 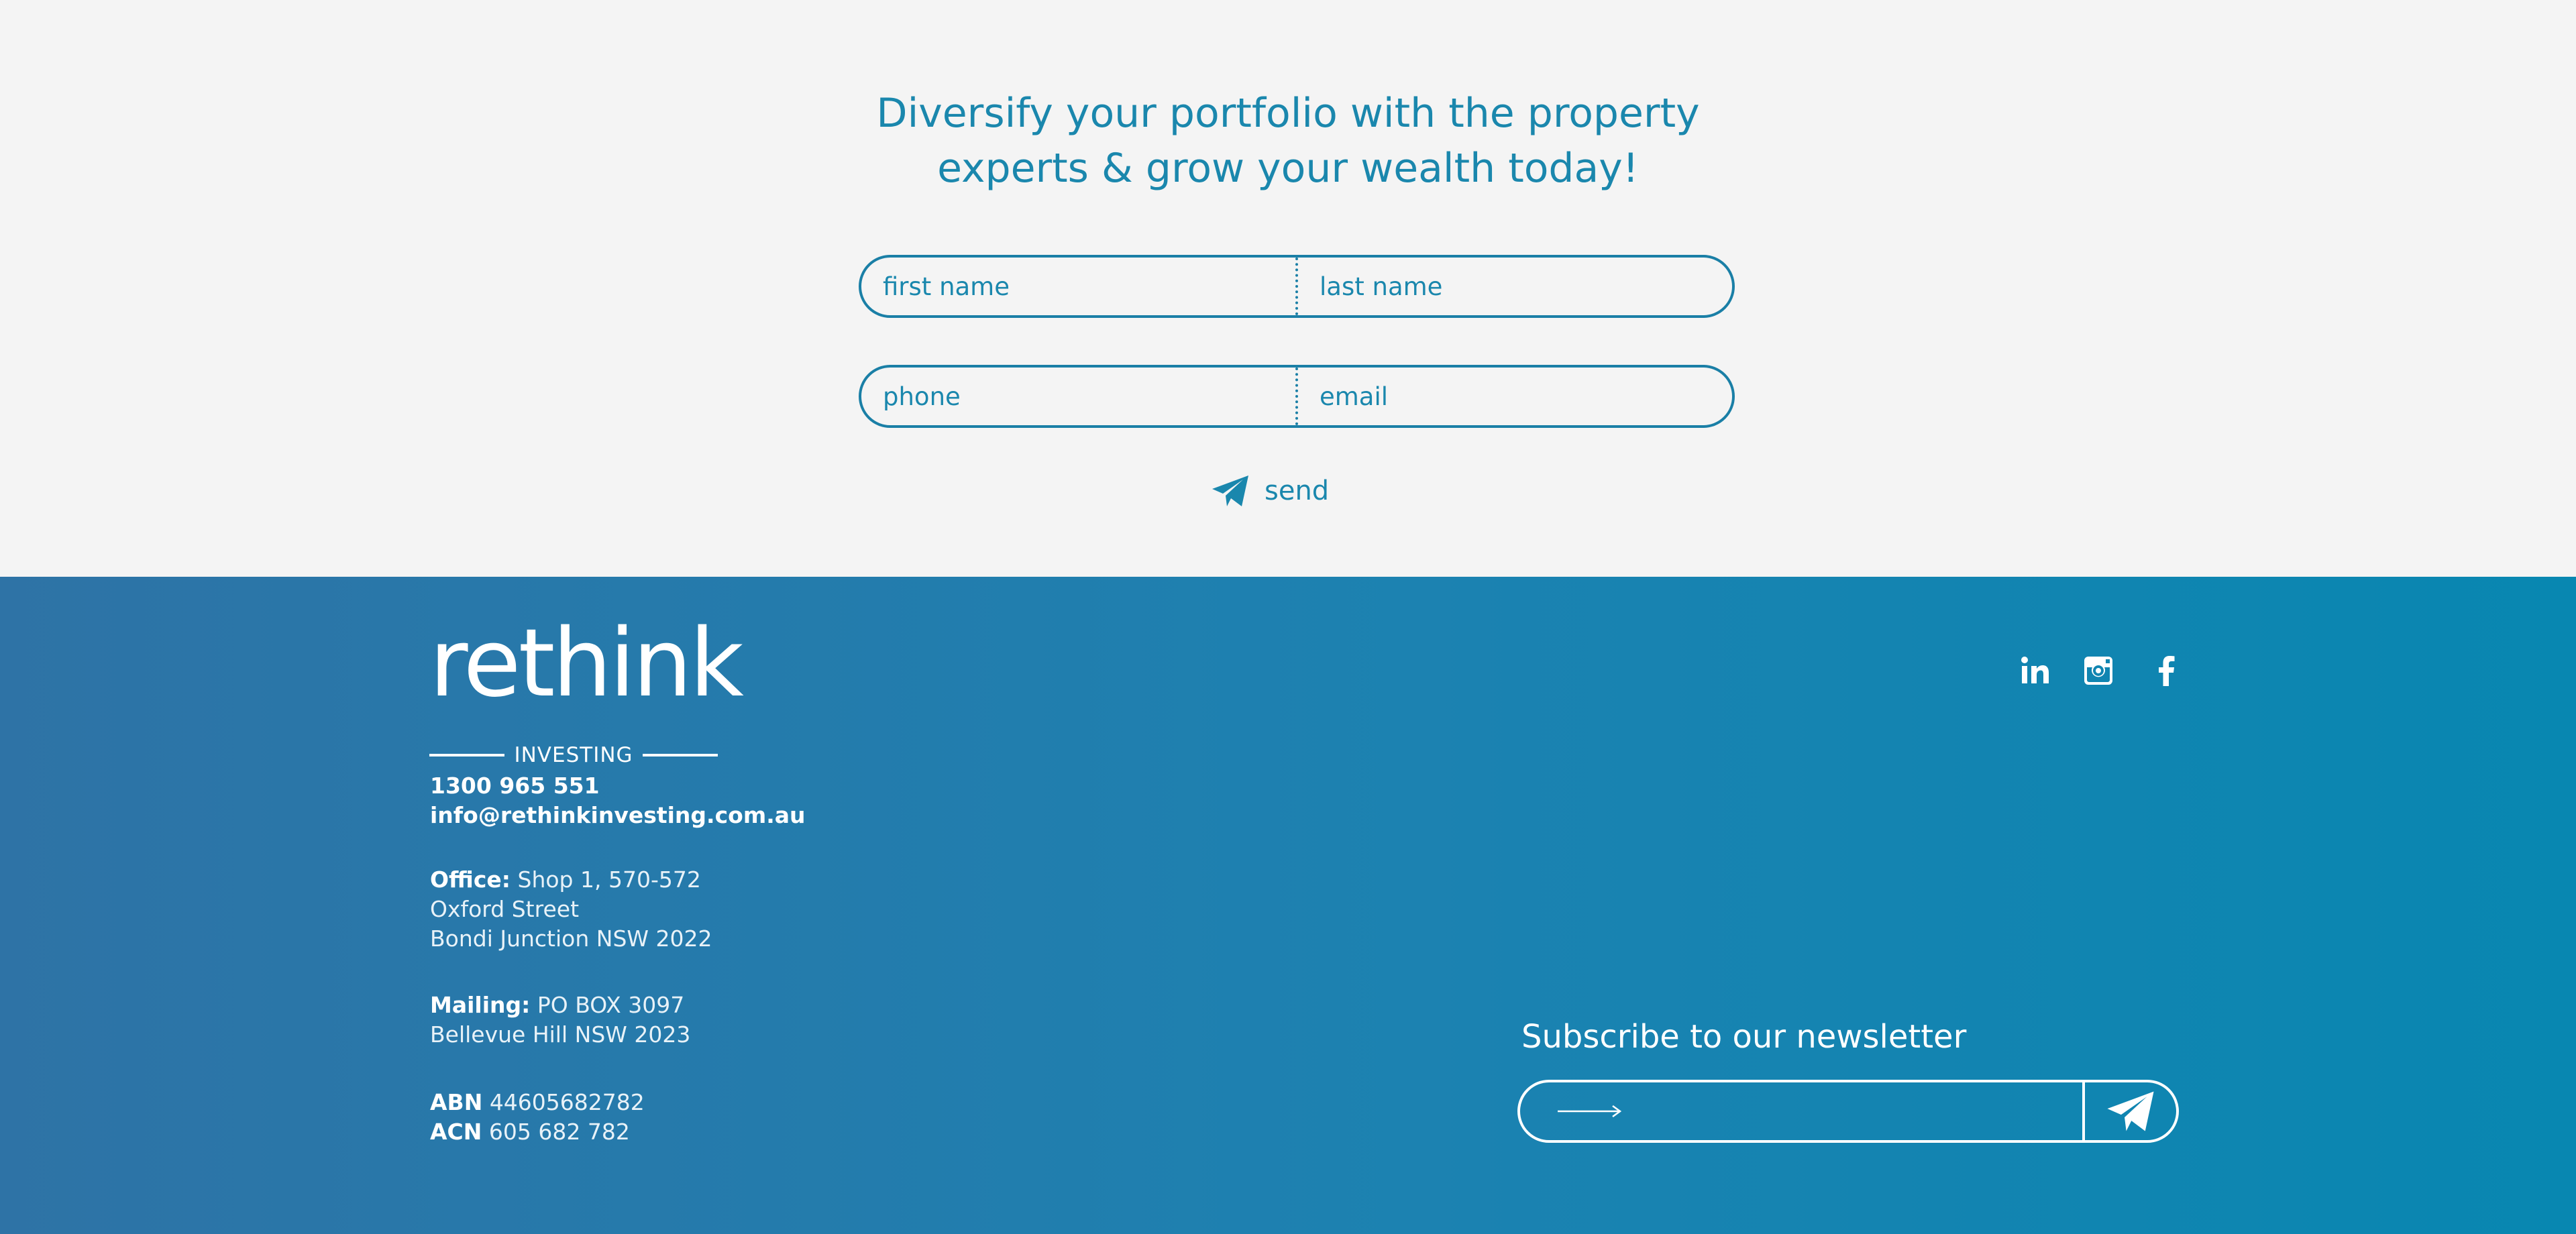 I want to click on logo-wordmark: rethink, so click(x=586, y=663).